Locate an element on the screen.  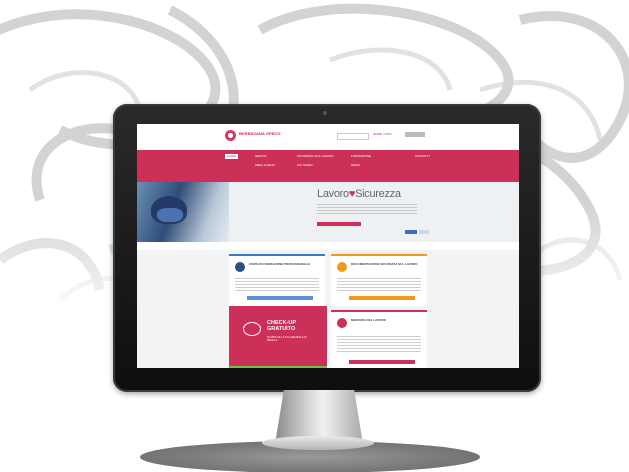
card-medicina: MEDICINA DEL LAVORO is located at coordinates (379, 339).